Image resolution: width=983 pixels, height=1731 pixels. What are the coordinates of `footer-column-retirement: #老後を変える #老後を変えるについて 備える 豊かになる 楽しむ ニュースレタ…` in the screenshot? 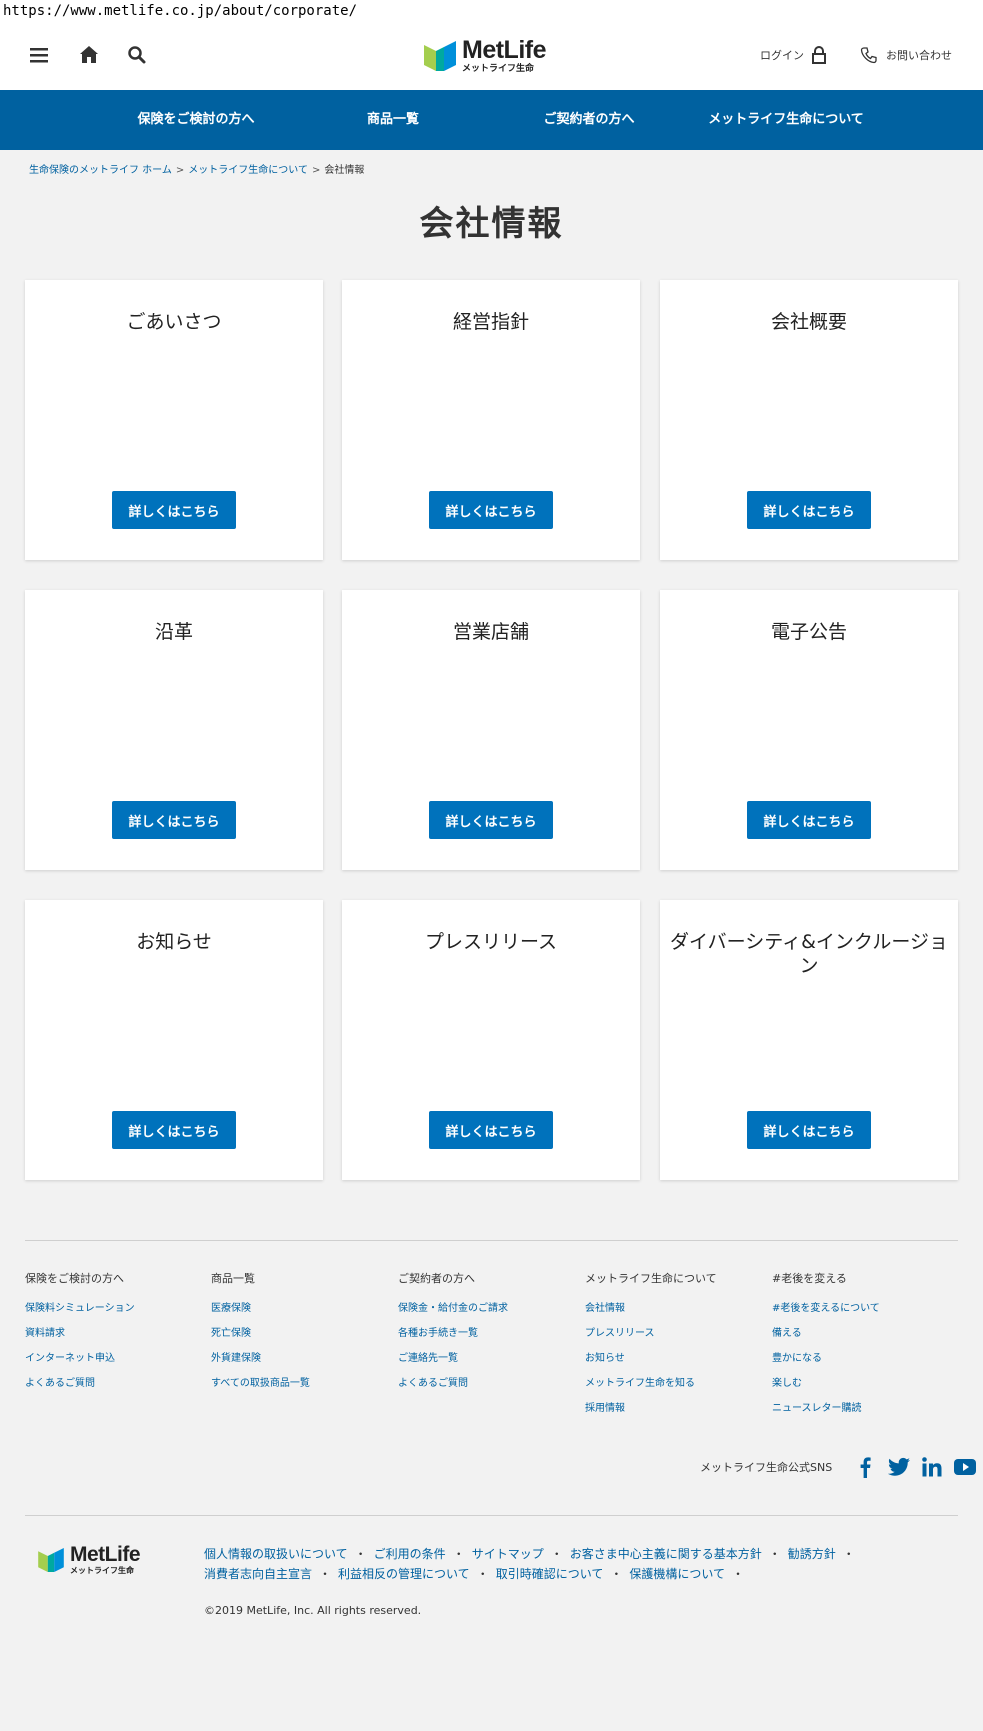 It's located at (826, 1345).